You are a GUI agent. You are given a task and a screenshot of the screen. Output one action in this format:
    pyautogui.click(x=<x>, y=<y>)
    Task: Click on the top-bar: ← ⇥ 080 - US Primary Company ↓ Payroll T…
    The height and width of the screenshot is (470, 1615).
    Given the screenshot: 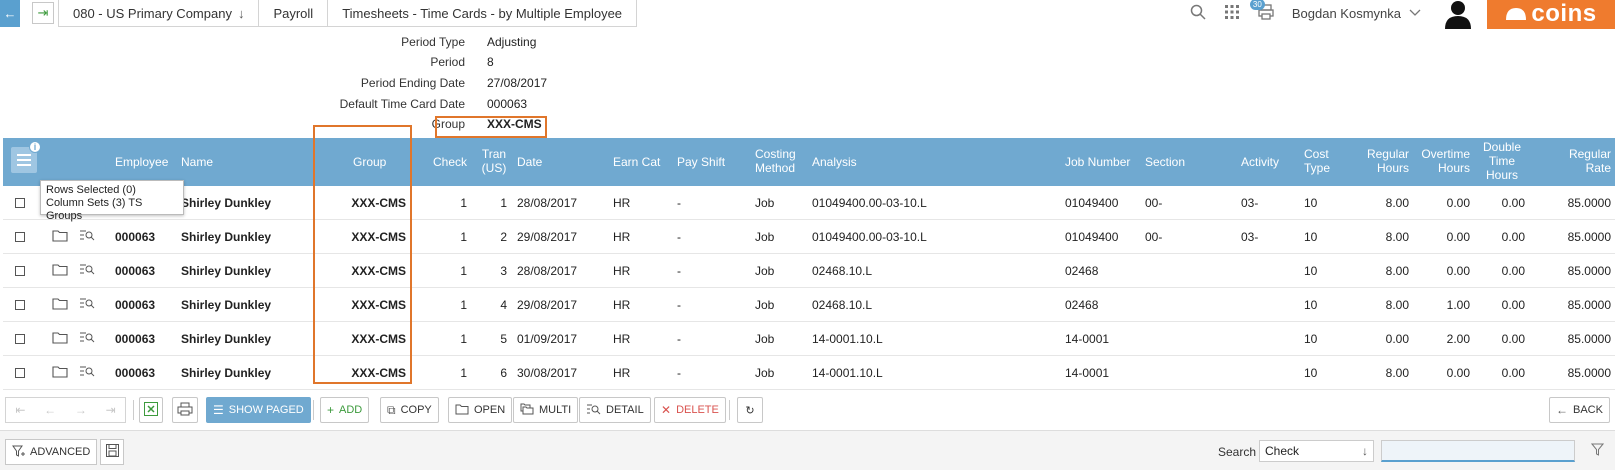 What is the action you would take?
    pyautogui.click(x=807, y=14)
    